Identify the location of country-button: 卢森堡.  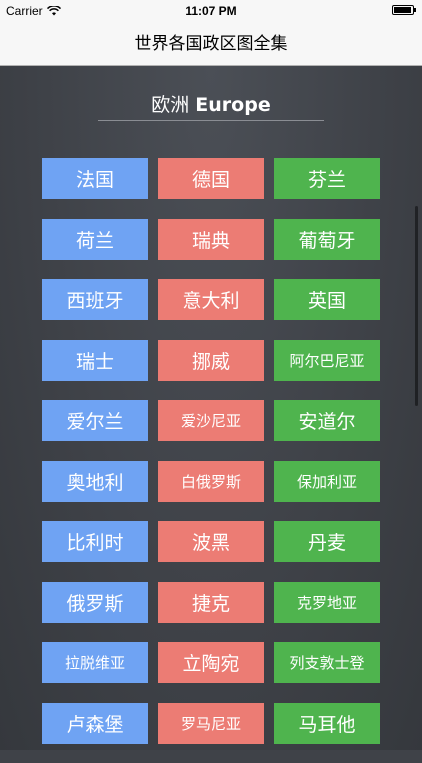
(95, 723).